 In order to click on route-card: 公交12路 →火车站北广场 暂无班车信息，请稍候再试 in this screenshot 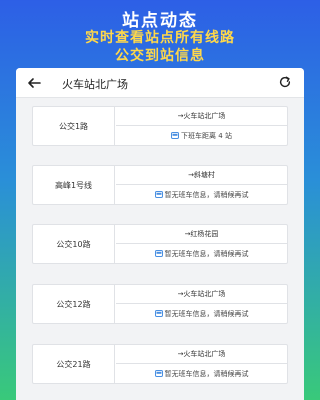, I will do `click(160, 304)`.